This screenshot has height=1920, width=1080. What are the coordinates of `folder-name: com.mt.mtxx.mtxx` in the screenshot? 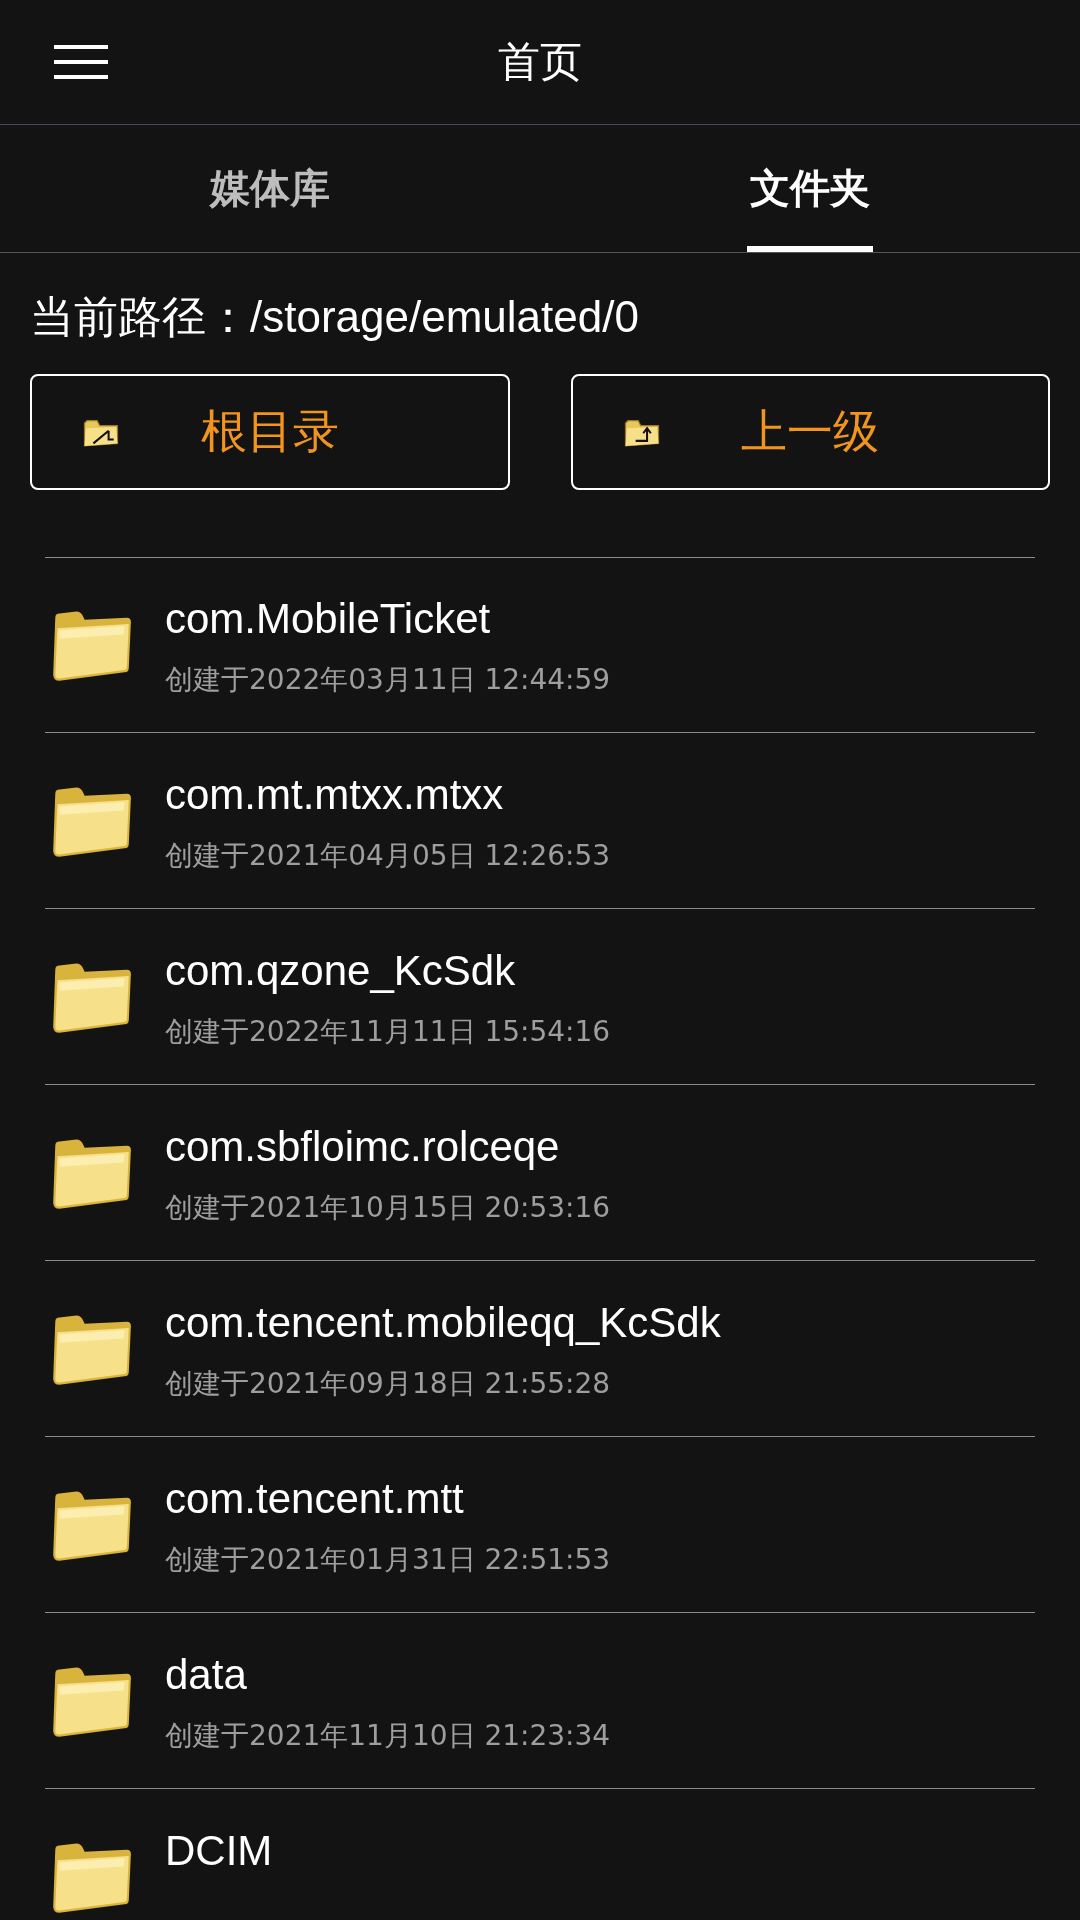 It's located at (335, 794).